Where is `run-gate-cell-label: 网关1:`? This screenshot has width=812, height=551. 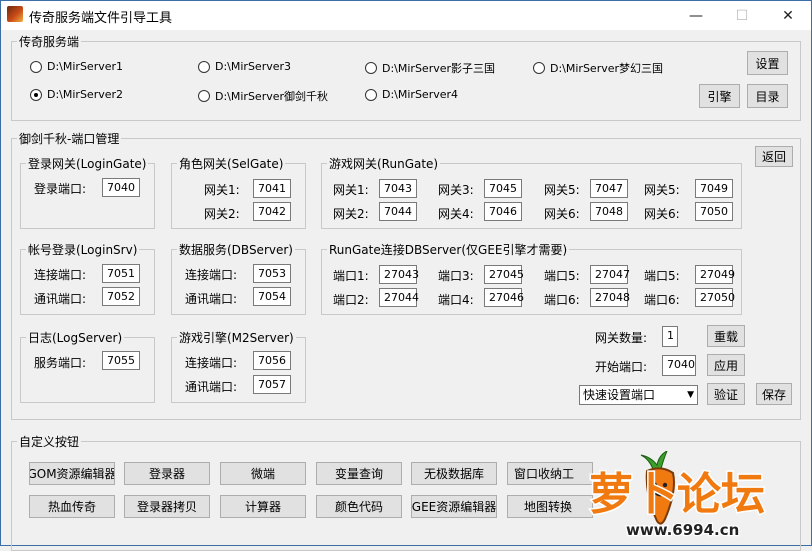 run-gate-cell-label: 网关1: is located at coordinates (351, 190).